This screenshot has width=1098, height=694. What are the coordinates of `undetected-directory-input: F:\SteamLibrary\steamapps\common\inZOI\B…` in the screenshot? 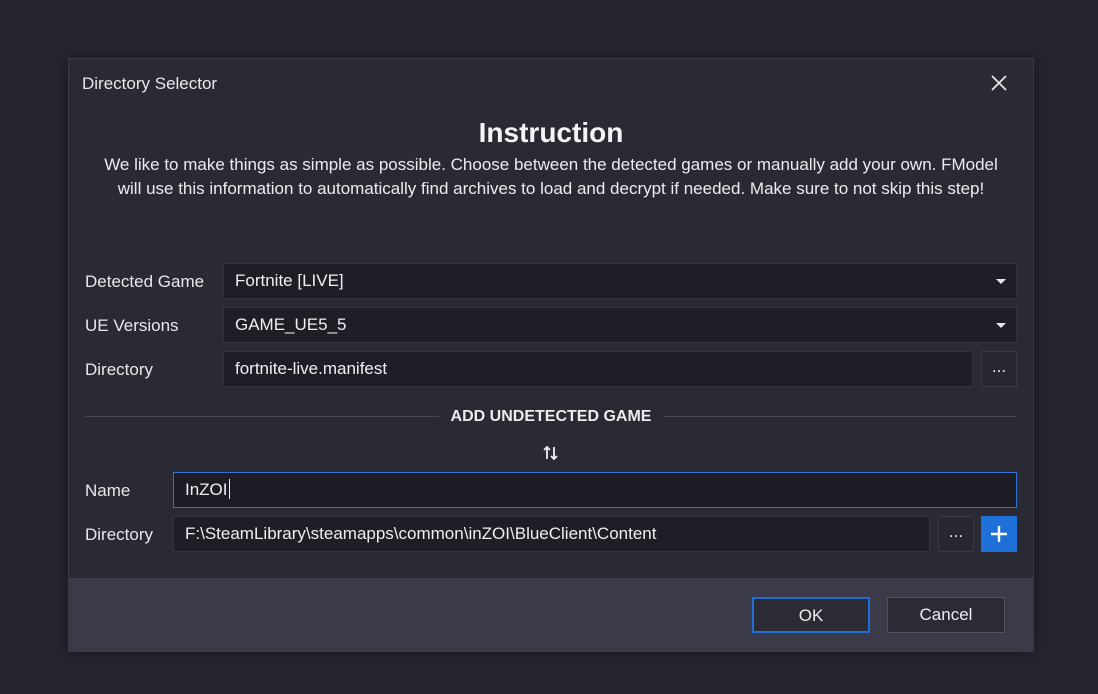 It's located at (551, 534).